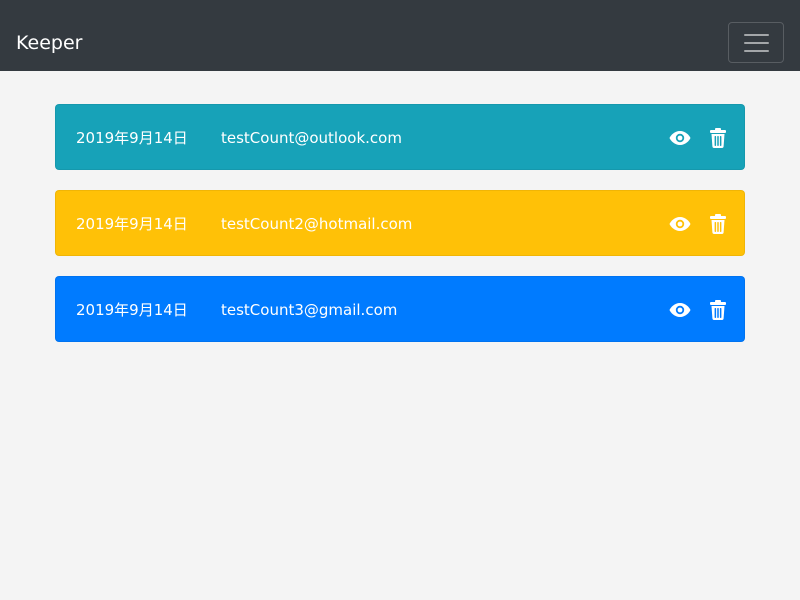  What do you see at coordinates (317, 224) in the screenshot?
I see `account-email: testCount2@hotmail.com` at bounding box center [317, 224].